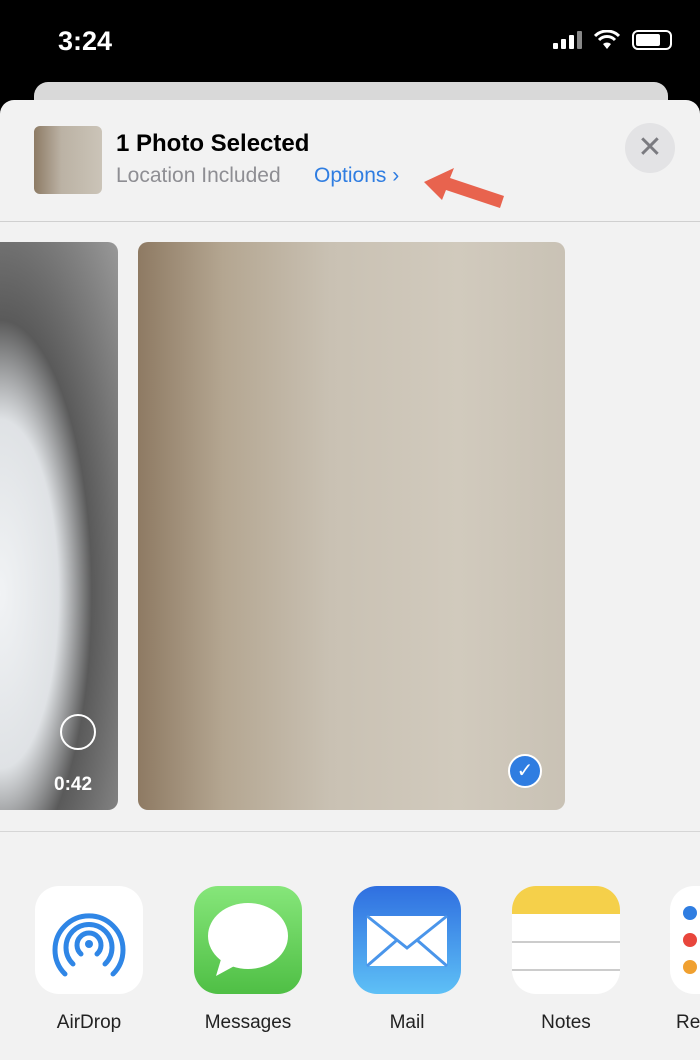  What do you see at coordinates (566, 940) in the screenshot?
I see `notes-icon` at bounding box center [566, 940].